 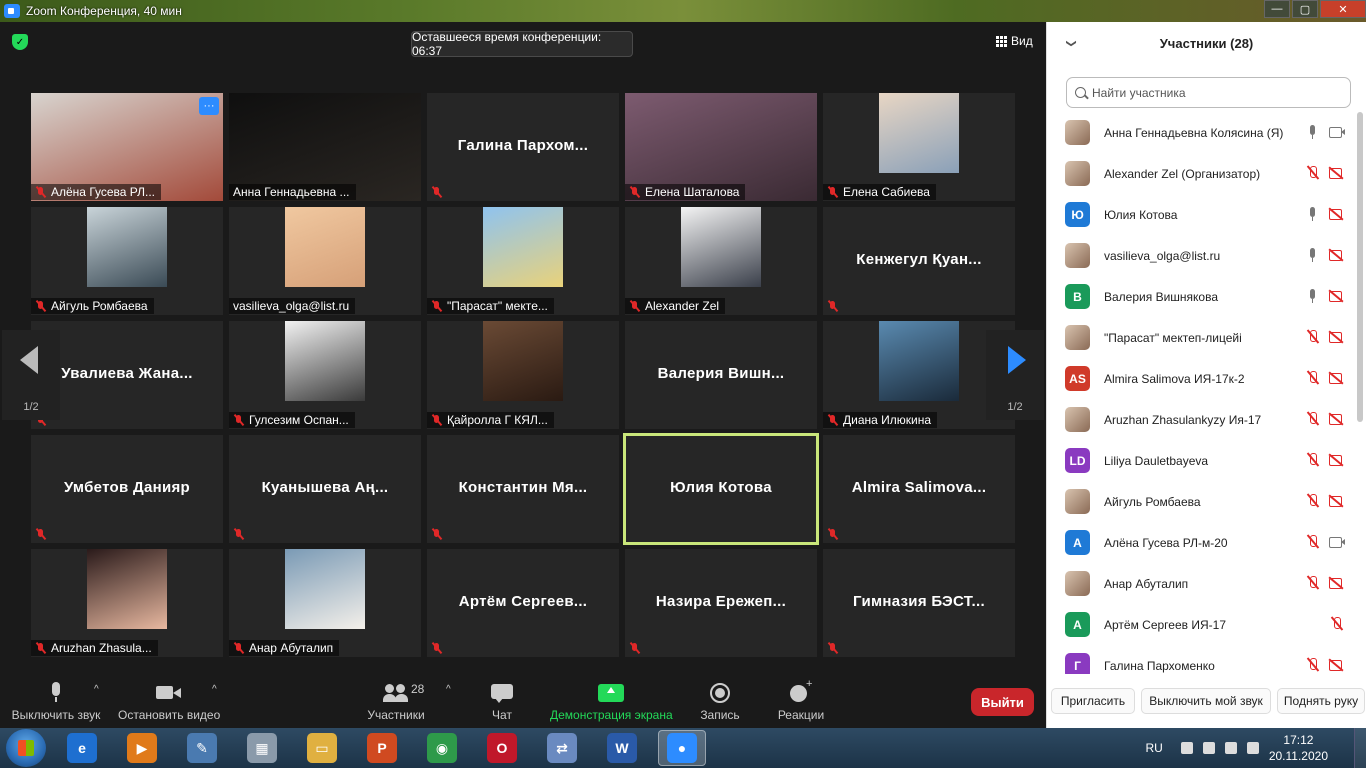 I want to click on participant-row: Aruzhan Zhasulankyzy Ия-17, so click(x=1201, y=419).